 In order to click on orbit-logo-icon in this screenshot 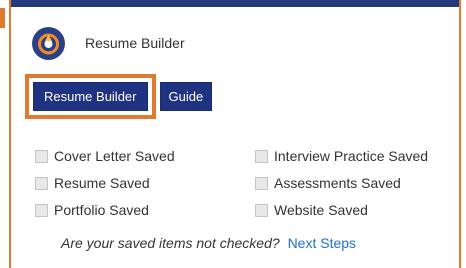, I will do `click(48, 43)`.